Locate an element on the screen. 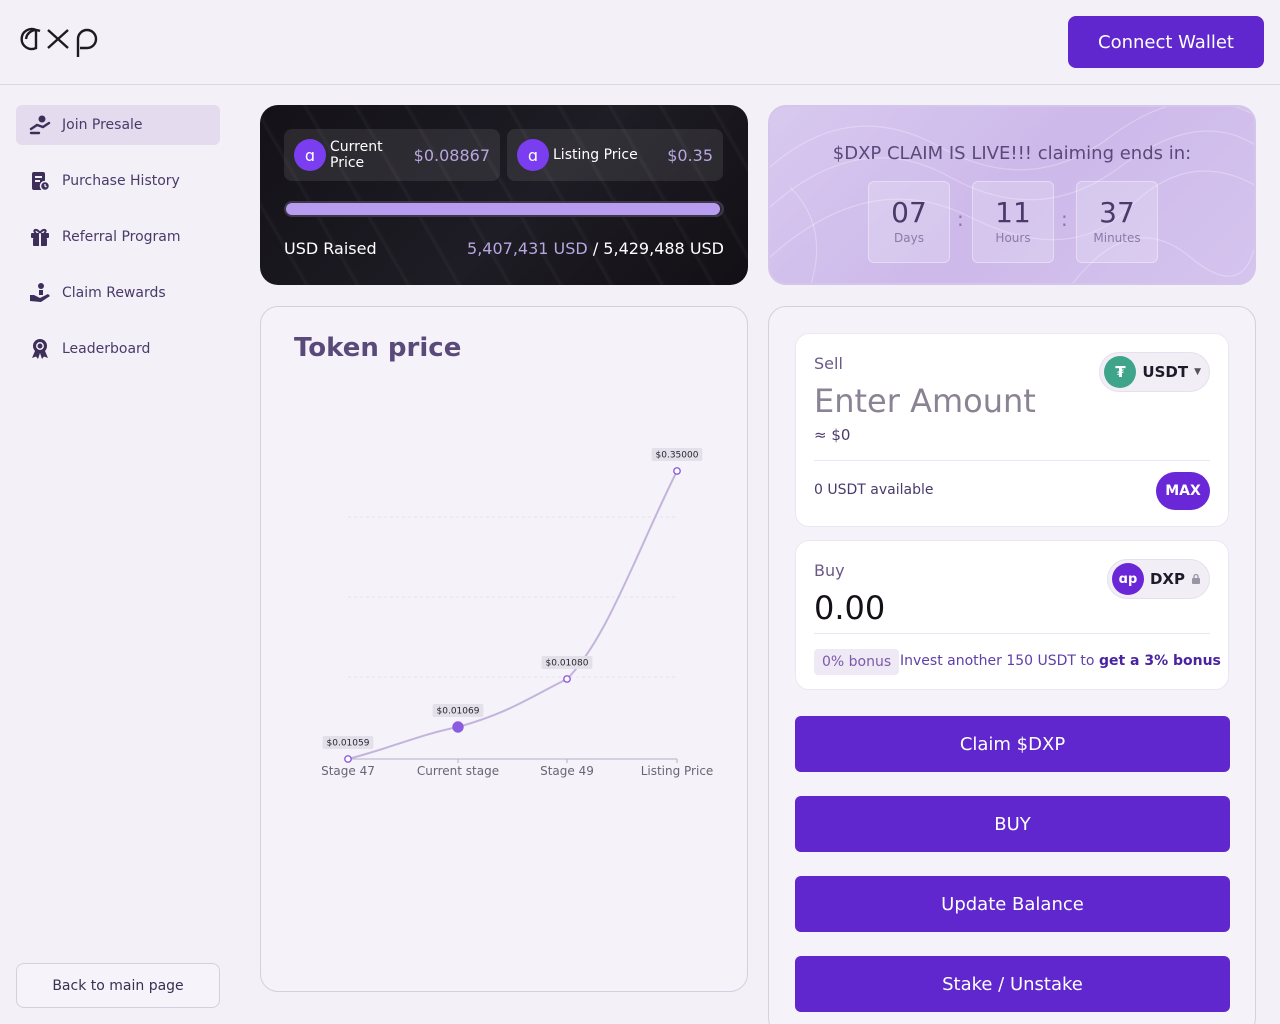 The height and width of the screenshot is (1024, 1280). token-price-title: Token price is located at coordinates (378, 348).